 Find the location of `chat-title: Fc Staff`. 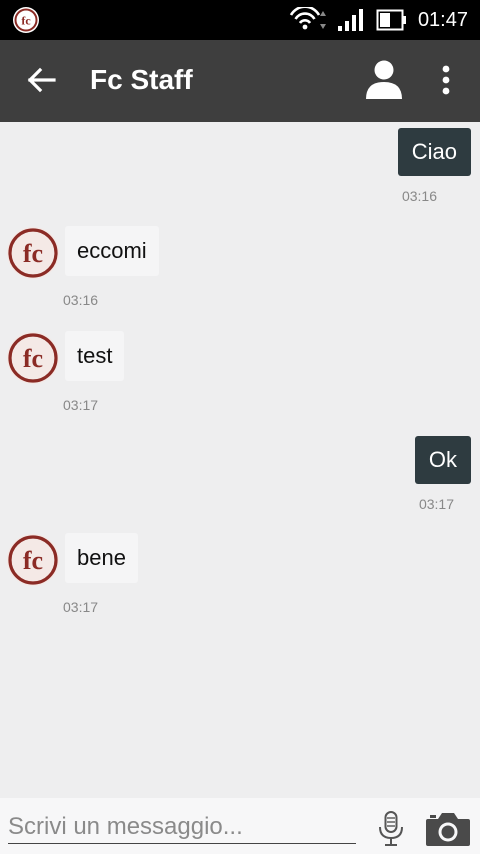

chat-title: Fc Staff is located at coordinates (141, 79).